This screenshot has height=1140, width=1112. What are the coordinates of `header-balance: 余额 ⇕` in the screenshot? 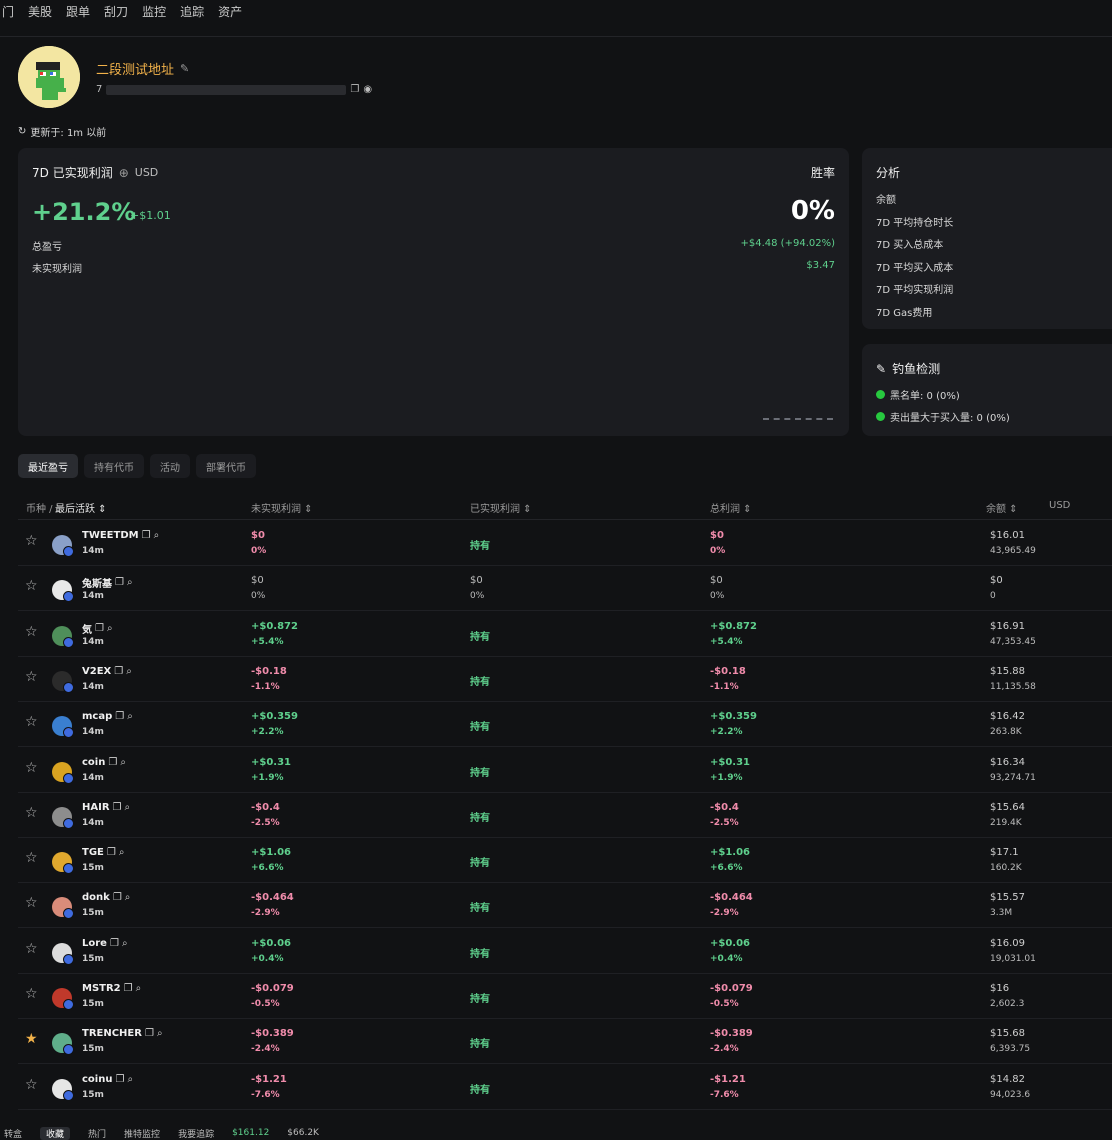 It's located at (1002, 507).